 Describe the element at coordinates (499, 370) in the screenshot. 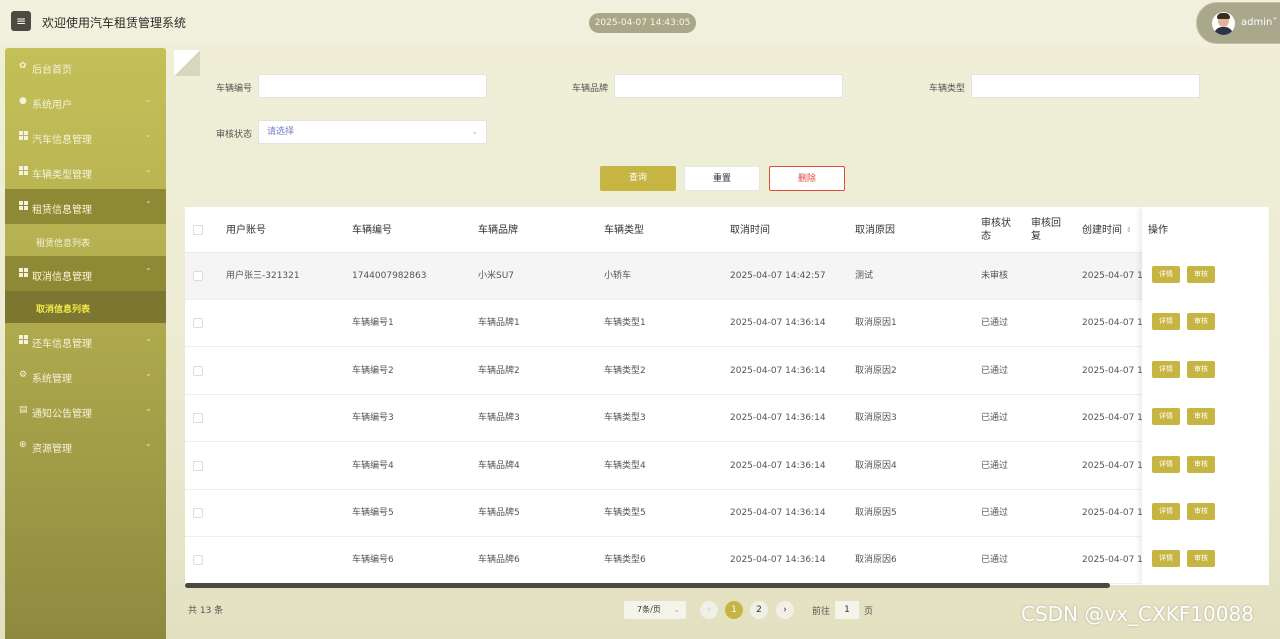

I see `table-cell-brand: 车辆品牌2` at that location.